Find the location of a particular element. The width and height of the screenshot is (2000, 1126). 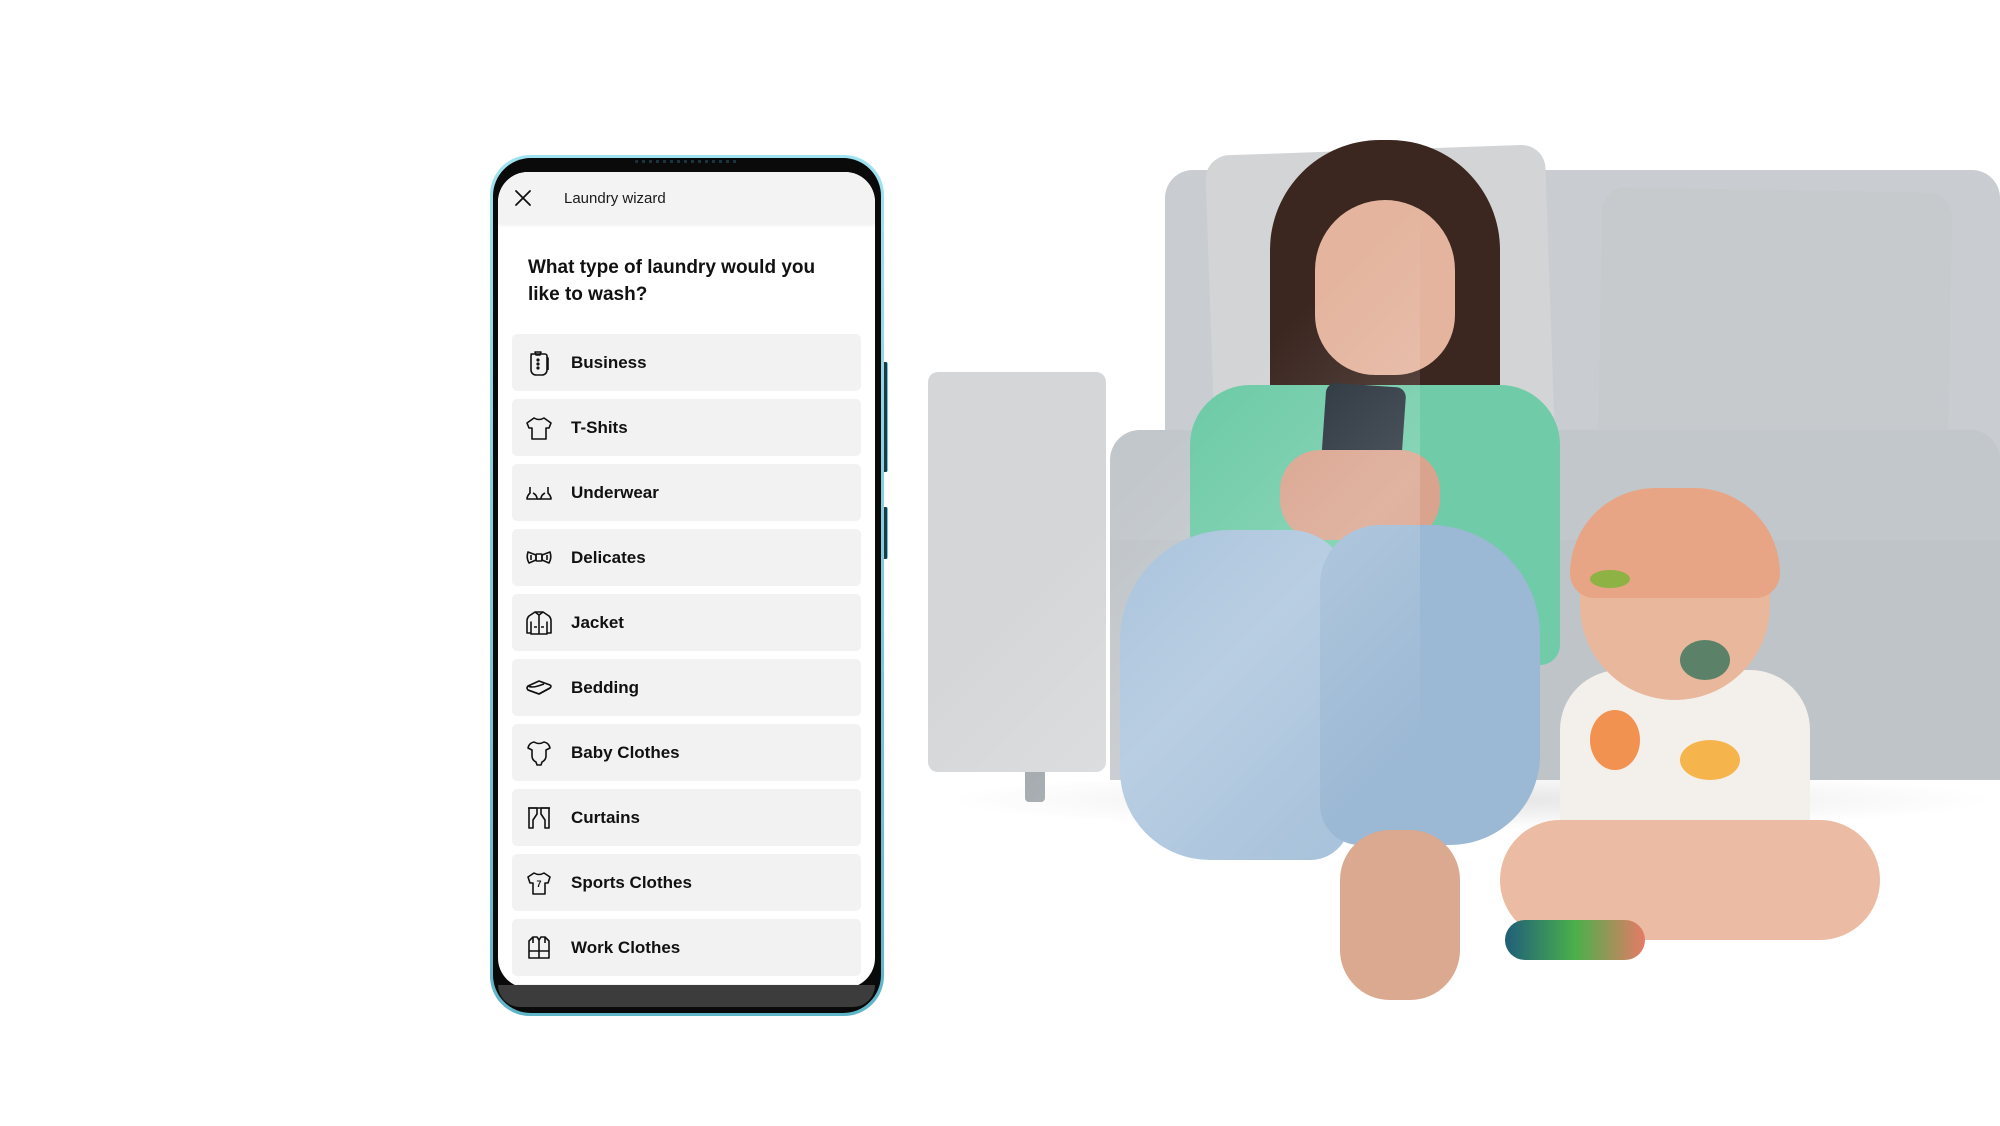

app-header: Laundry wizard is located at coordinates (686, 198).